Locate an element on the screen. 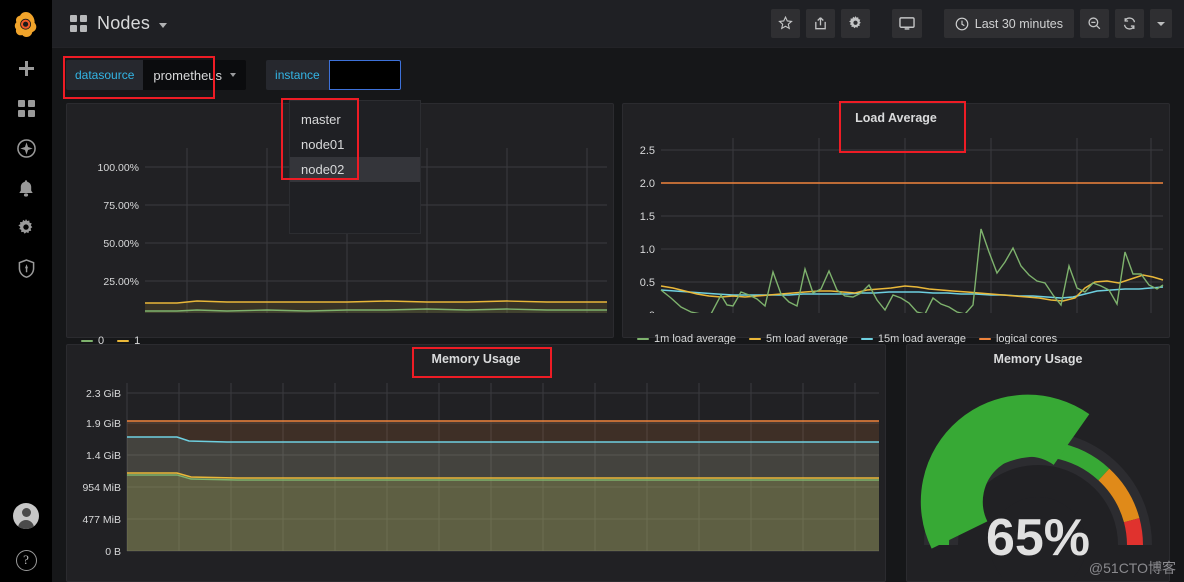 The image size is (1184, 582). svg-text: 08:38 is located at coordinates (439, 560).